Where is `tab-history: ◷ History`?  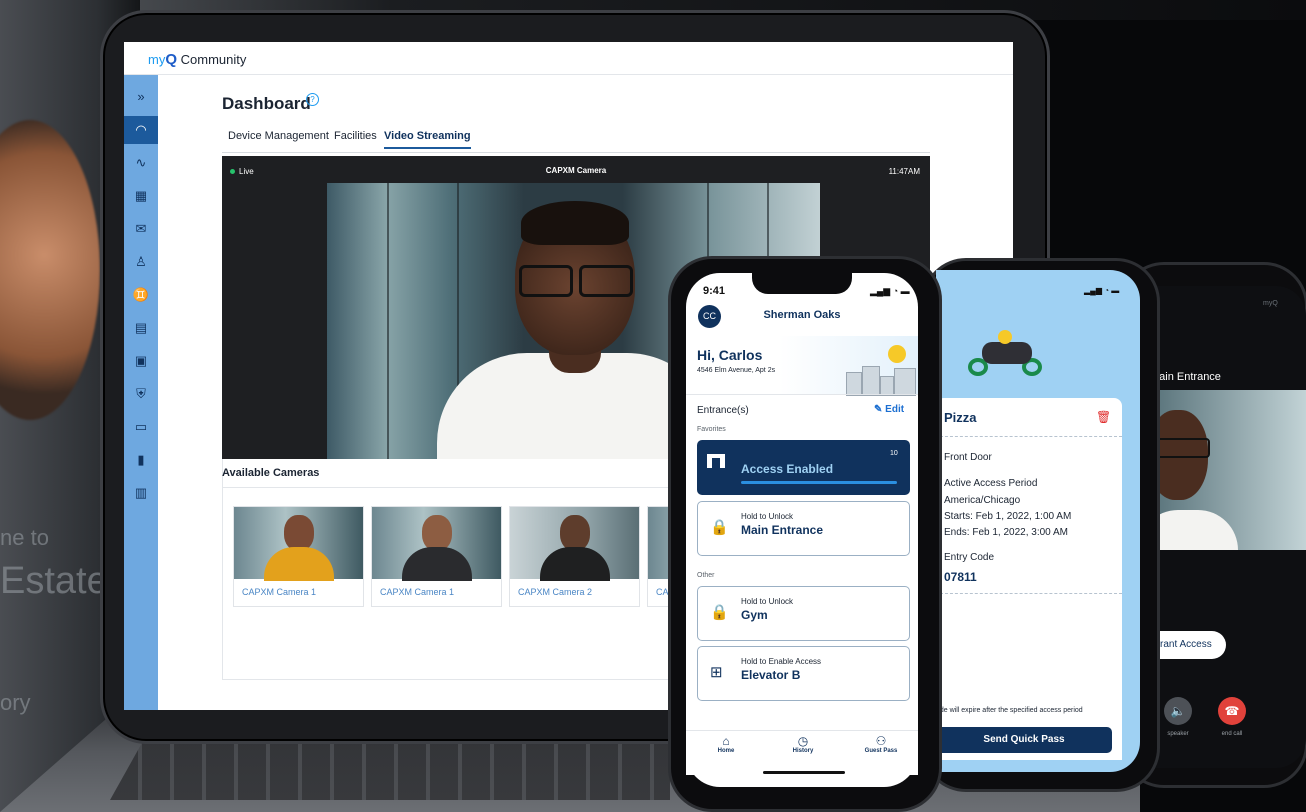 tab-history: ◷ History is located at coordinates (803, 744).